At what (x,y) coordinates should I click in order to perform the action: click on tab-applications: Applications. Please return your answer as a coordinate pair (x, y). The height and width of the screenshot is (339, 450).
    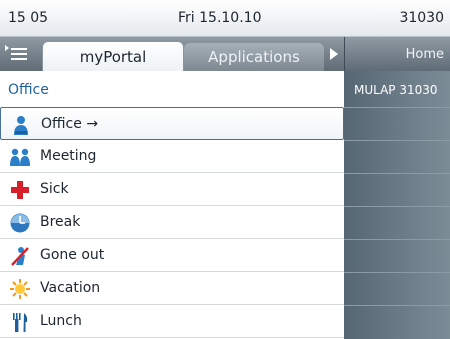
    Looking at the image, I should click on (254, 57).